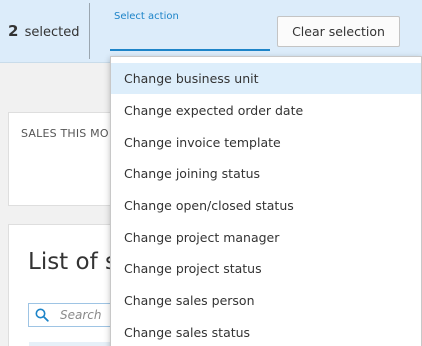  I want to click on option-change-expected-order-date: Change expected order date, so click(266, 110).